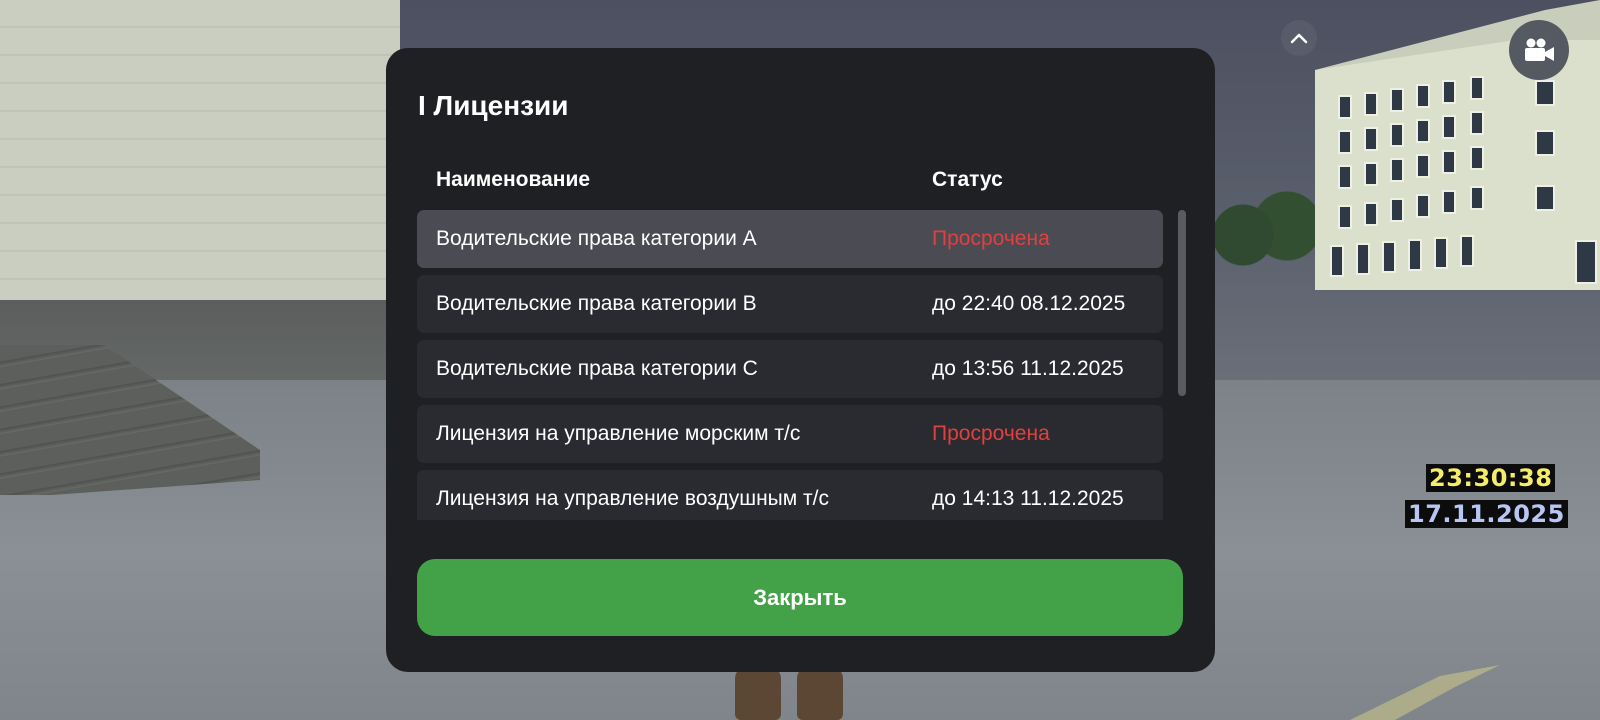 This screenshot has width=1600, height=720. Describe the element at coordinates (596, 303) in the screenshot. I see `license-name: Водительские права категории B` at that location.